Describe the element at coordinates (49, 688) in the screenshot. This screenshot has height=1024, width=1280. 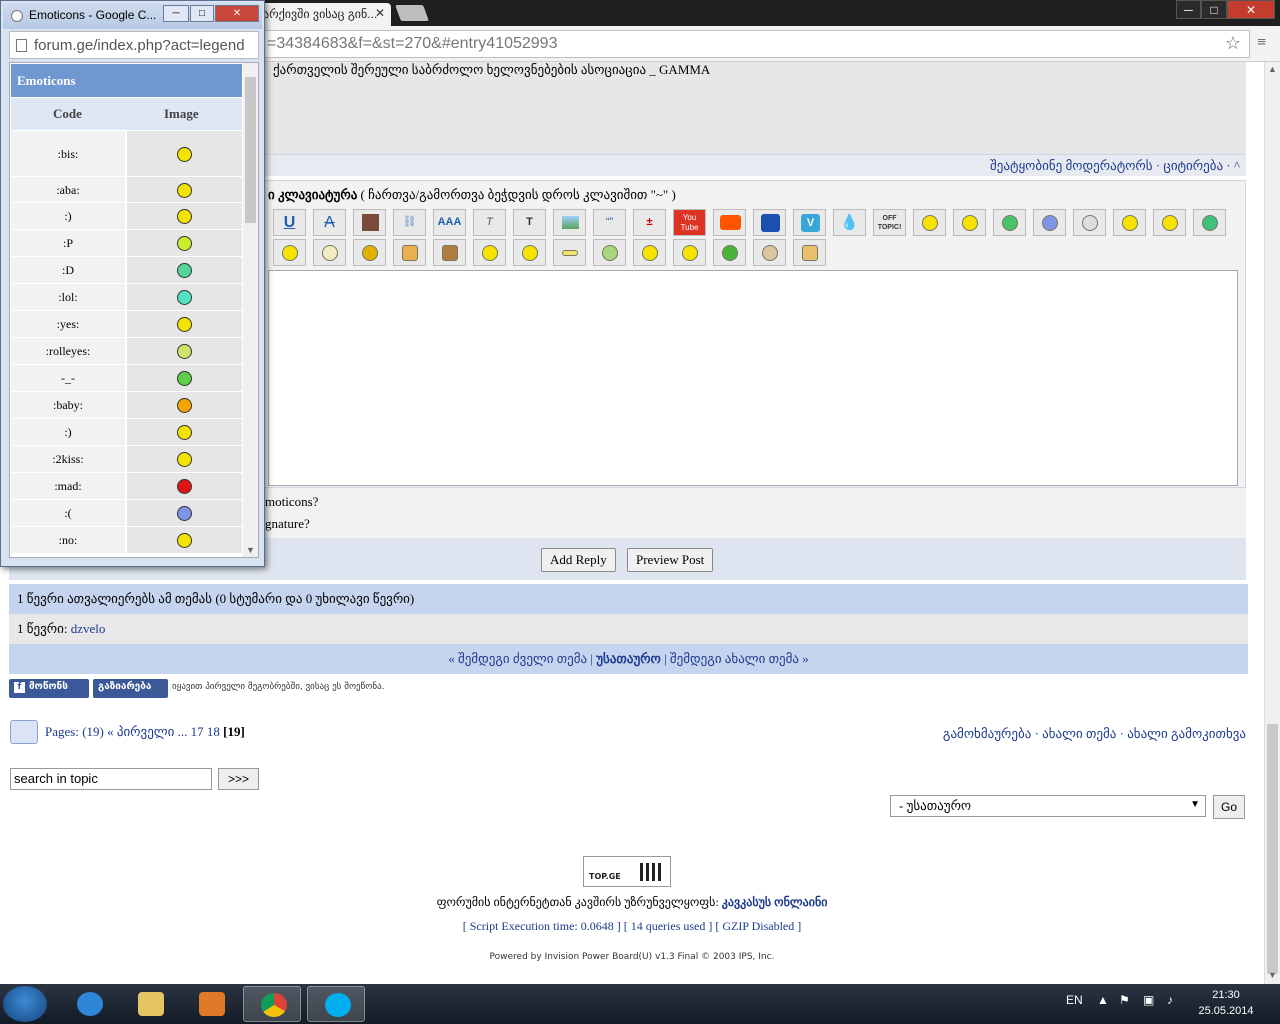
I see `fb-like-button: f მოწონს` at that location.